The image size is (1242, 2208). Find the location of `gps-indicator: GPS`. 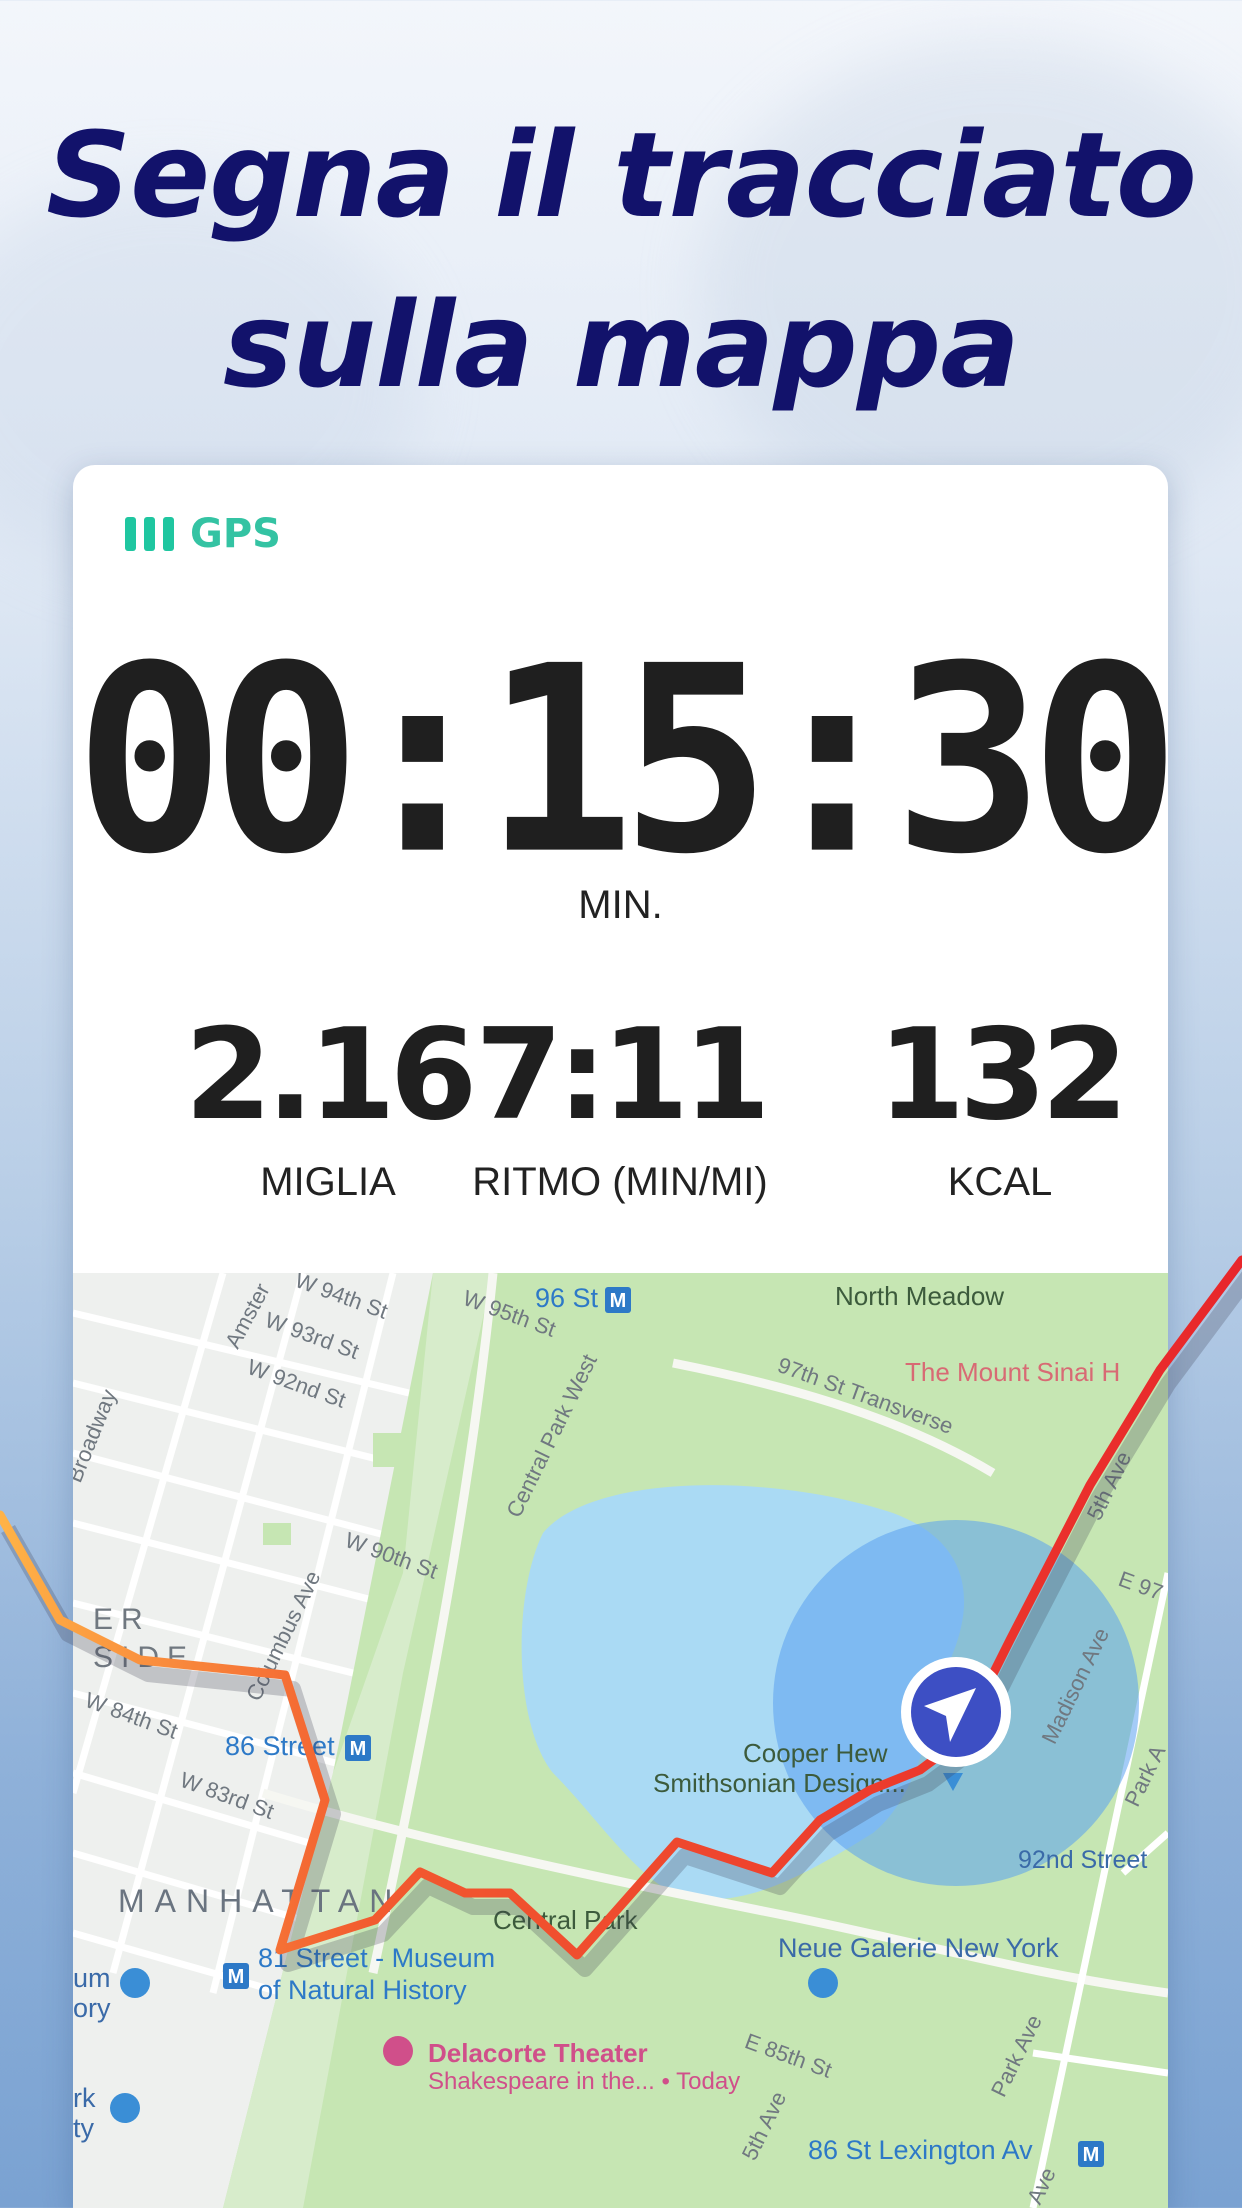

gps-indicator: GPS is located at coordinates (203, 534).